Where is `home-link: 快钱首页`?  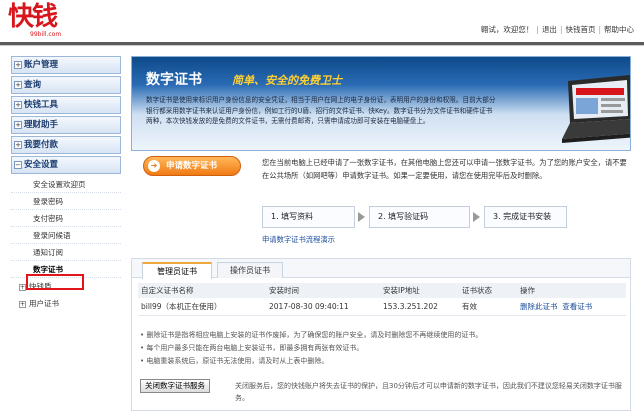 home-link: 快钱首页 is located at coordinates (580, 29).